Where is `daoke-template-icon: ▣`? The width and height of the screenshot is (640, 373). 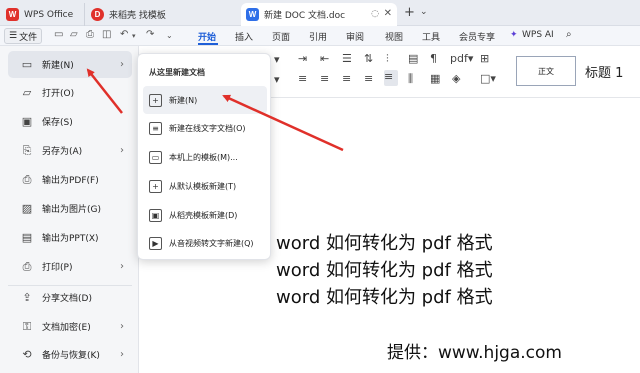 daoke-template-icon: ▣ is located at coordinates (155, 215).